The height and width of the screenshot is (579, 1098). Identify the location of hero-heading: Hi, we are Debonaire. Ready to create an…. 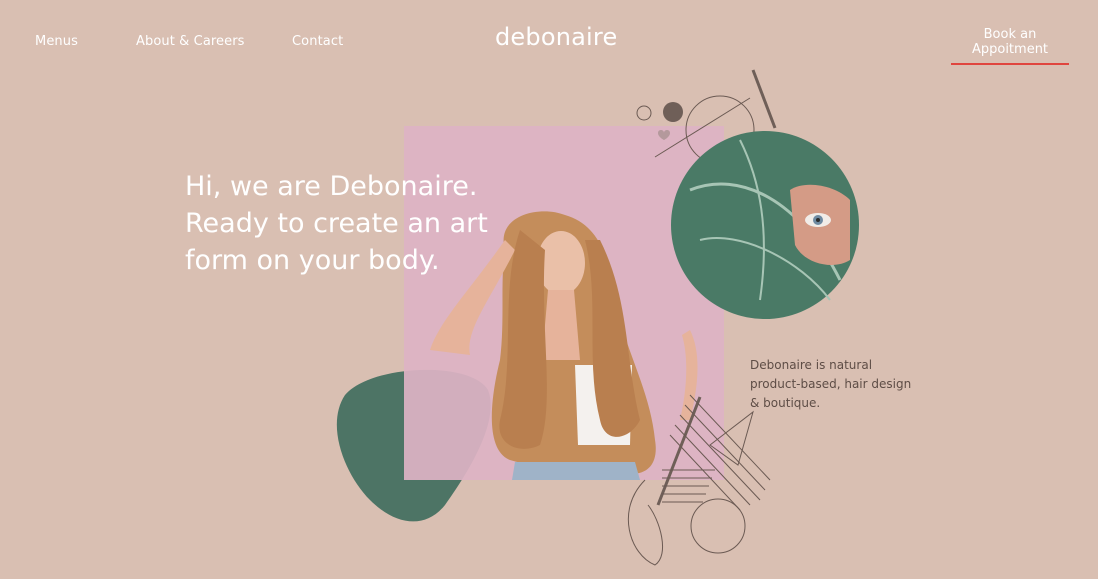
(336, 223).